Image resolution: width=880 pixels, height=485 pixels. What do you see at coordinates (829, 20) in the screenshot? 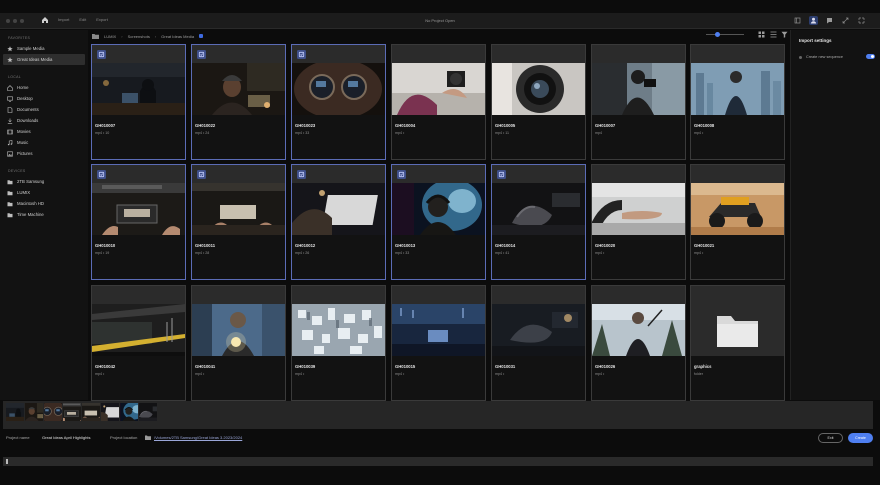
I see `notifications-icon` at bounding box center [829, 20].